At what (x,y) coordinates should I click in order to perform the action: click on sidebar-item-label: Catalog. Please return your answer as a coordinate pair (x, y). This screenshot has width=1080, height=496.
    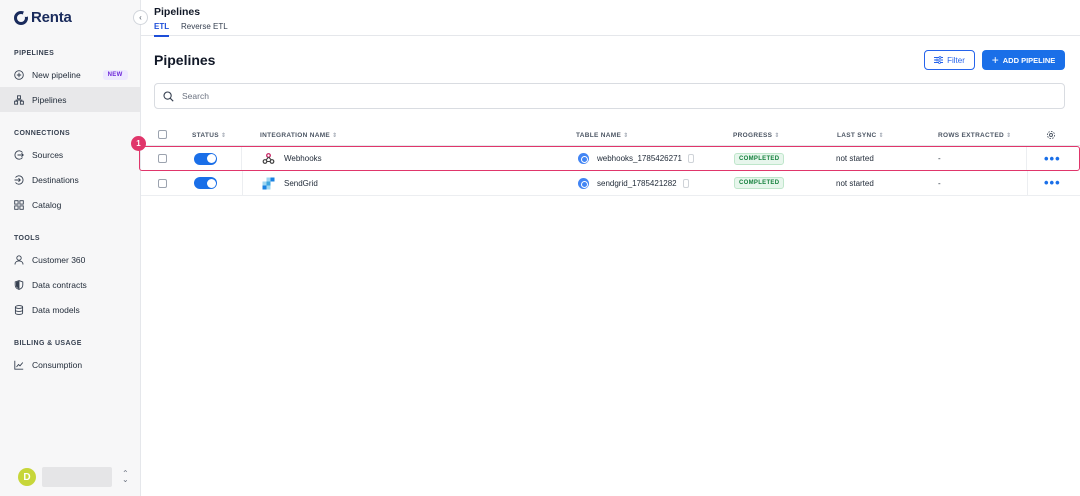
    Looking at the image, I should click on (47, 204).